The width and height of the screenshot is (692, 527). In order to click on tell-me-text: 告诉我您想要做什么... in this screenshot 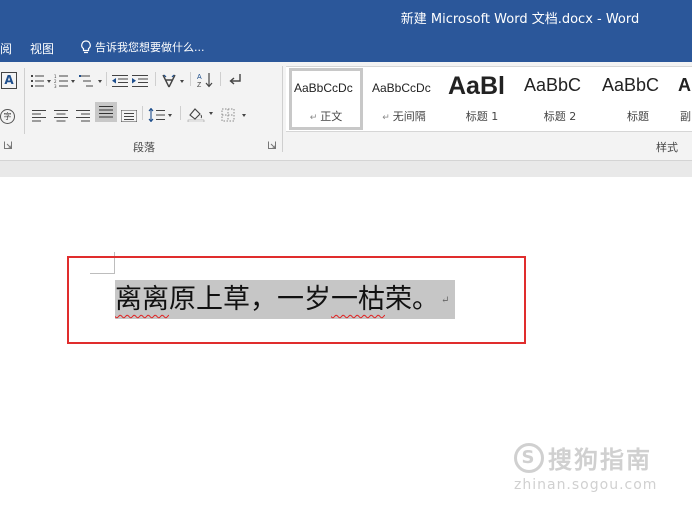, I will do `click(150, 47)`.